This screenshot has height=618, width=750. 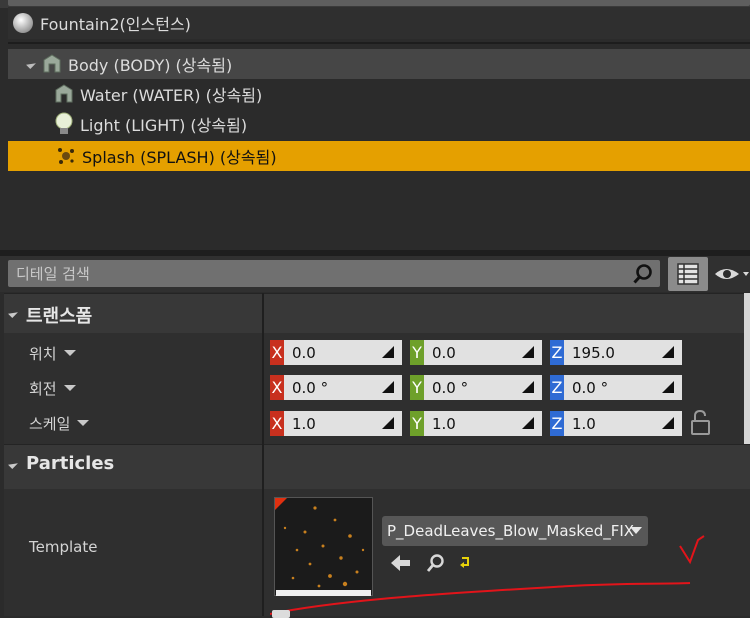 What do you see at coordinates (643, 274) in the screenshot?
I see `search-icon` at bounding box center [643, 274].